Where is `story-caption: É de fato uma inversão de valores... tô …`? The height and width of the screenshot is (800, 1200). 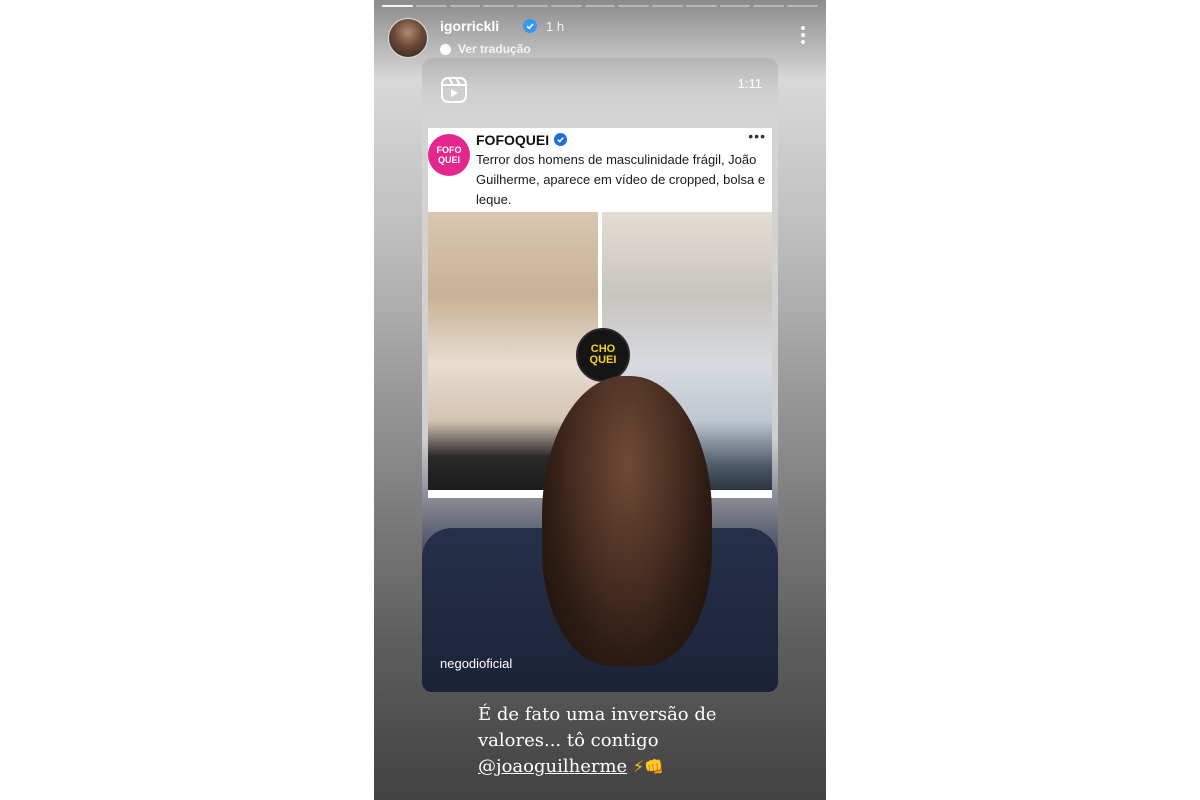
story-caption: É de fato uma inversão de valores... tô … is located at coordinates (643, 741).